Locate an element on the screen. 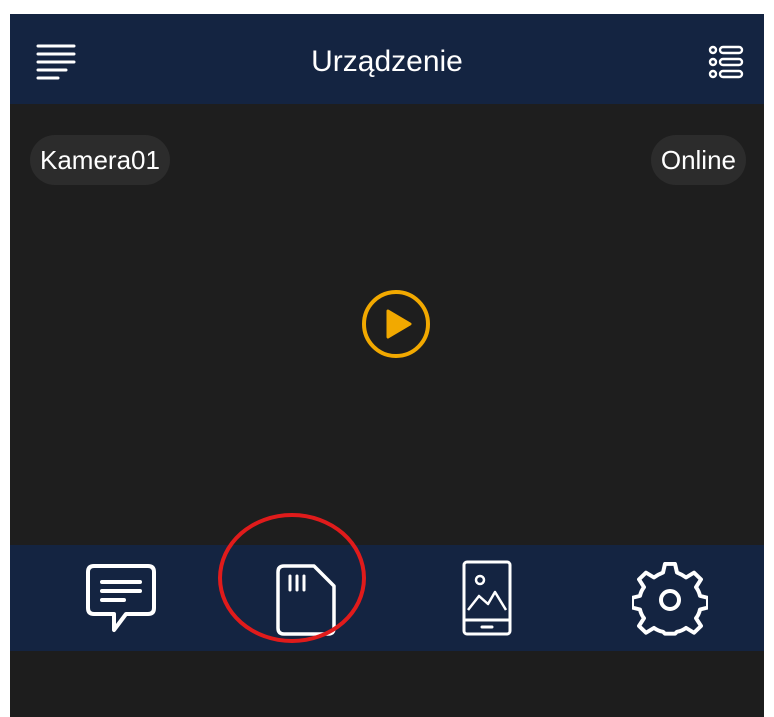  play-button is located at coordinates (396, 324).